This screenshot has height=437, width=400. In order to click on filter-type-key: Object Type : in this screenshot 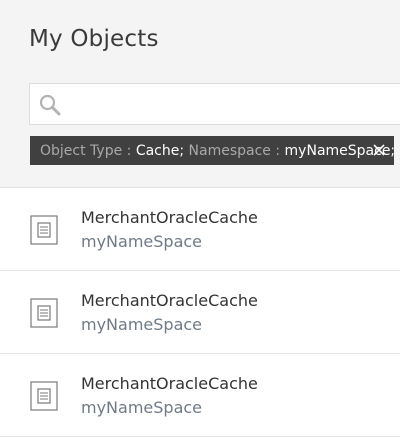, I will do `click(86, 150)`.